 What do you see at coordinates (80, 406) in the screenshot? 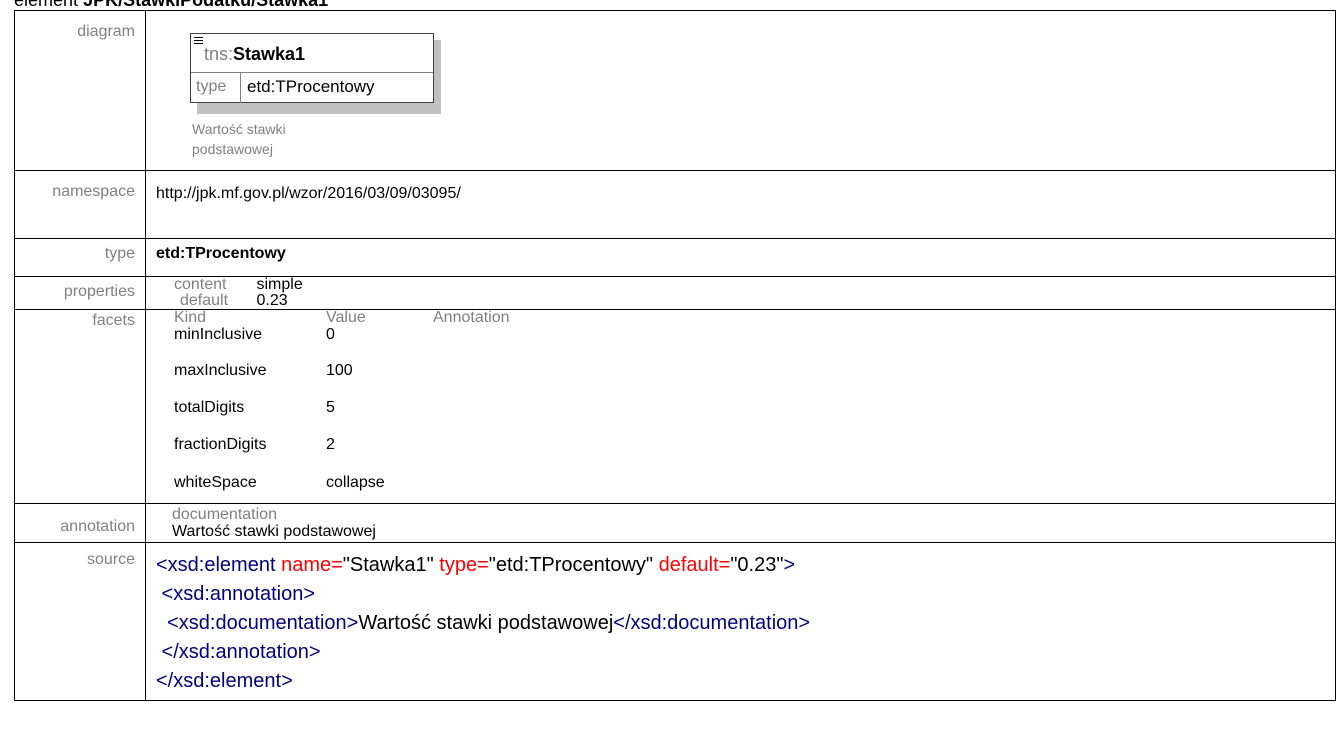
I see `label-facets: facets` at bounding box center [80, 406].